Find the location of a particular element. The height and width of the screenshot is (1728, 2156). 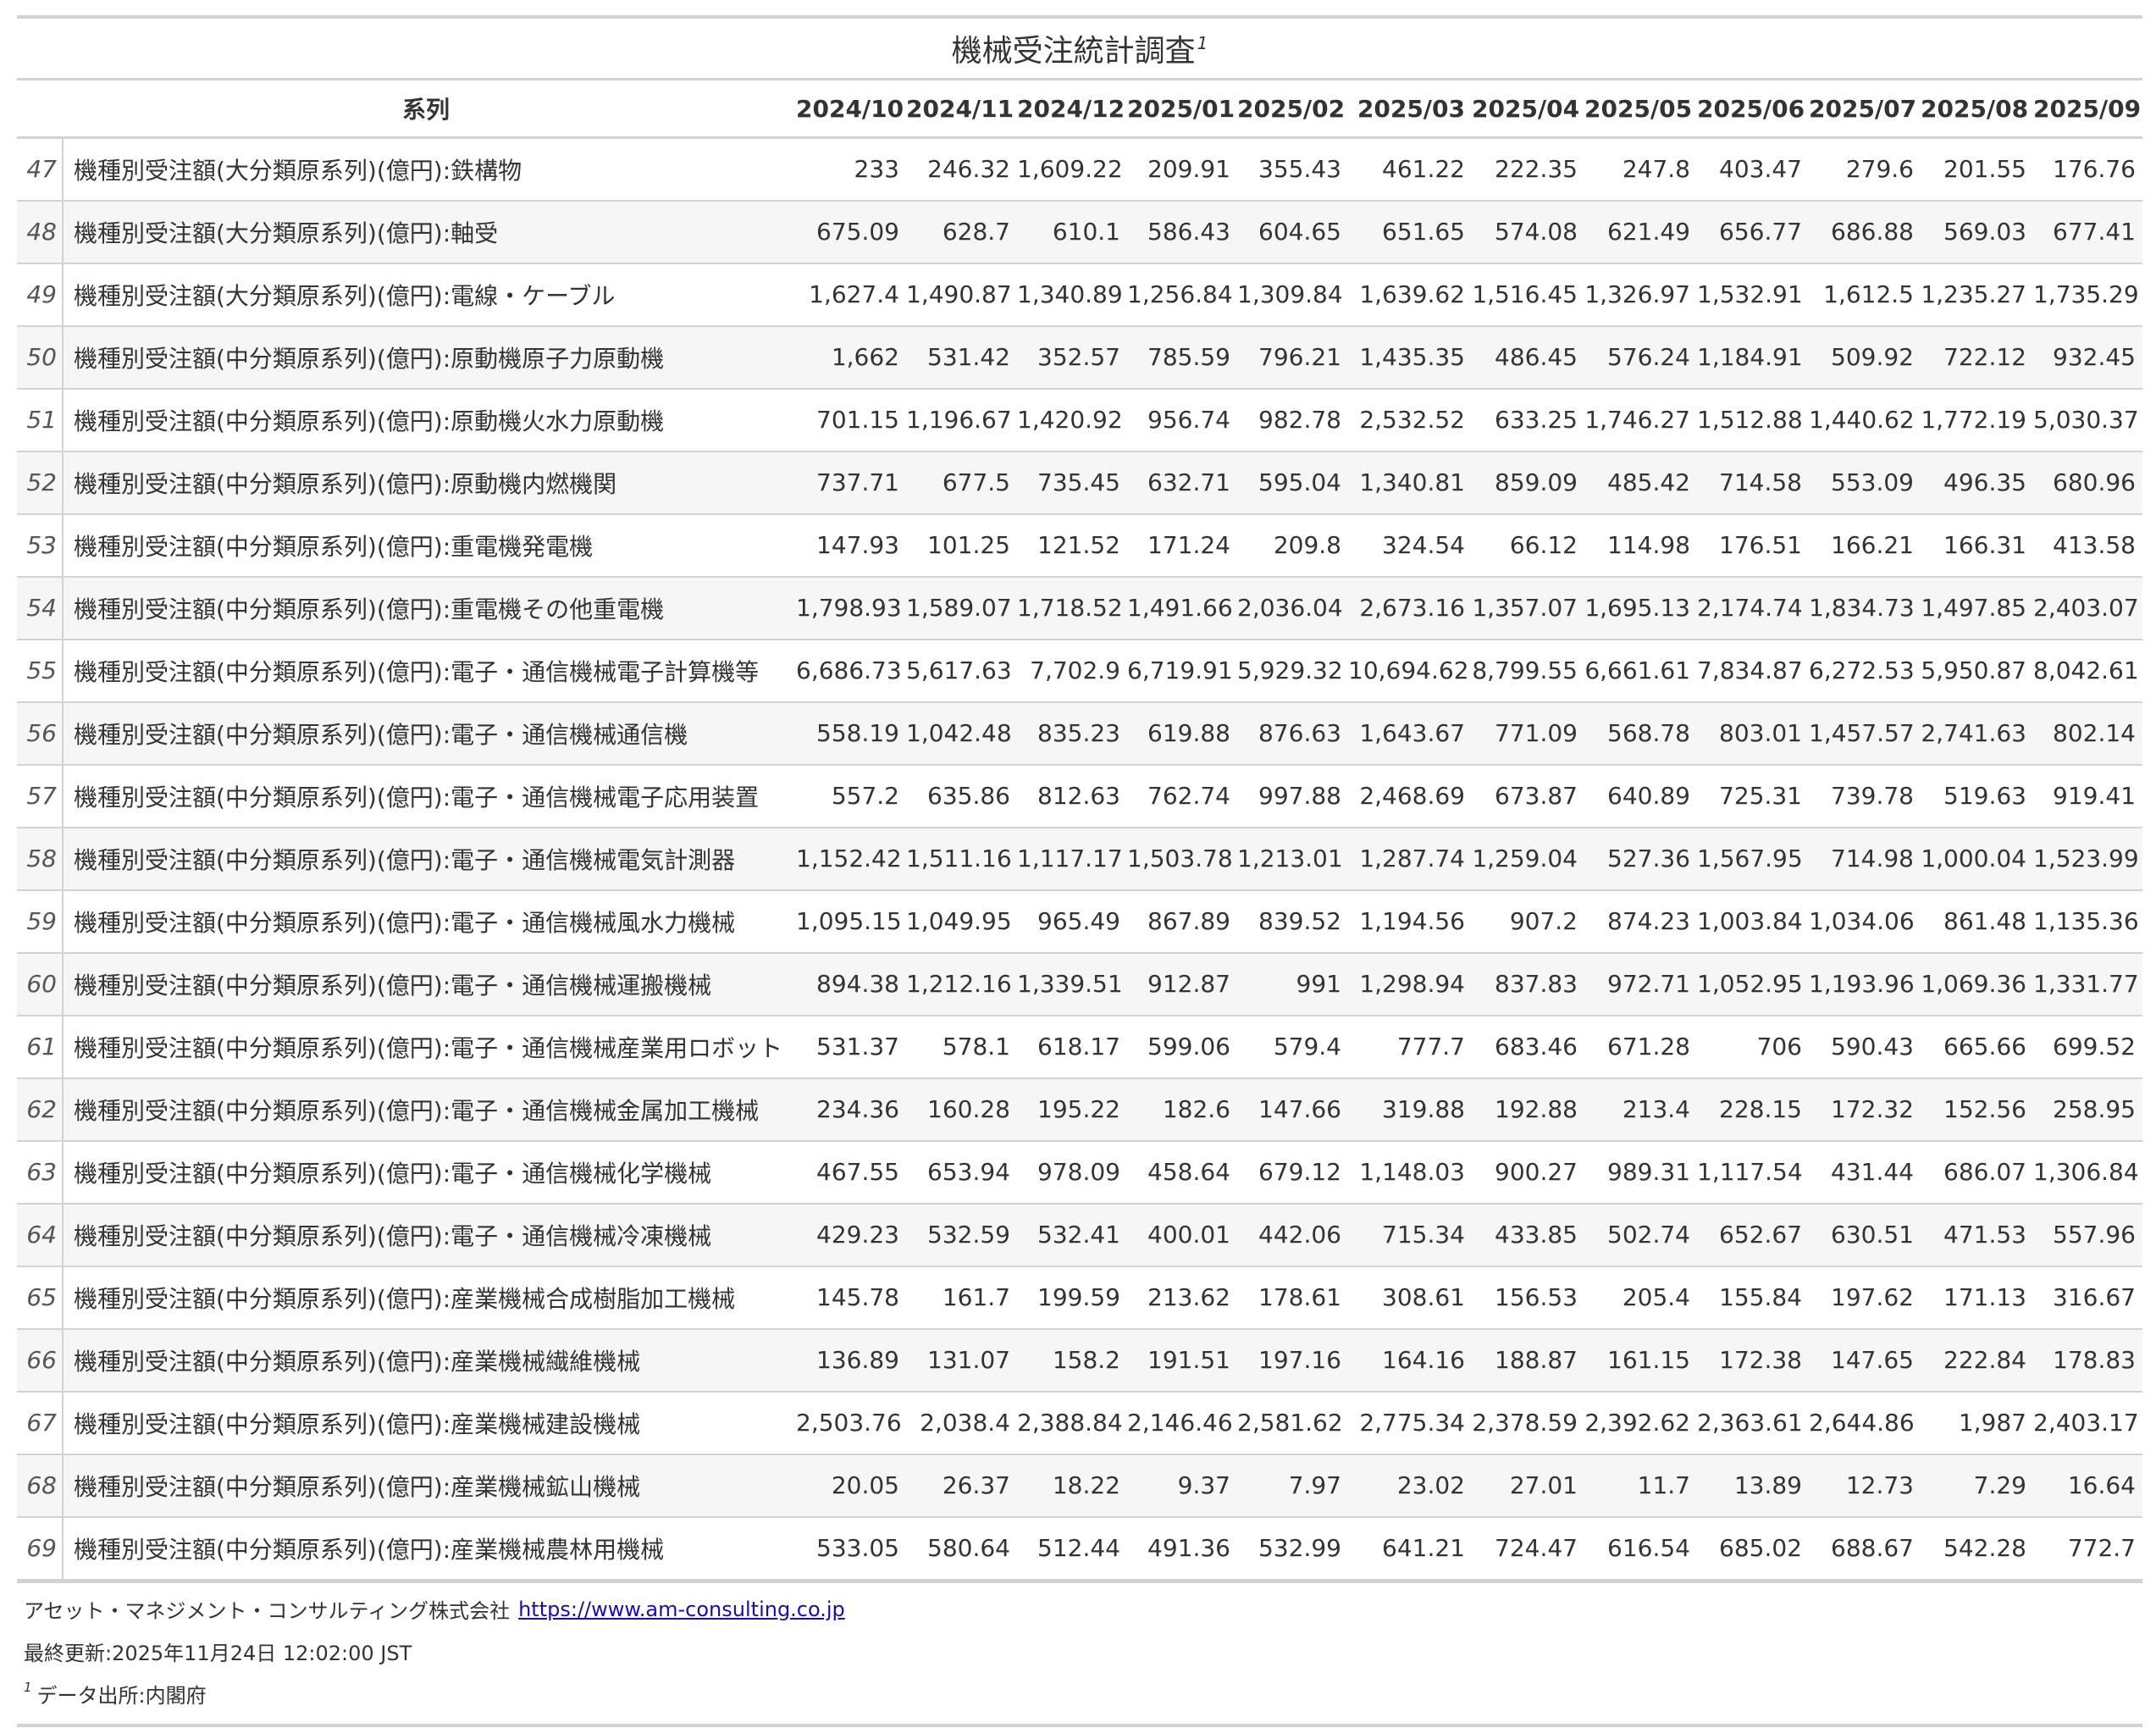

value-cell: 1,718.52 is located at coordinates (1070, 608).